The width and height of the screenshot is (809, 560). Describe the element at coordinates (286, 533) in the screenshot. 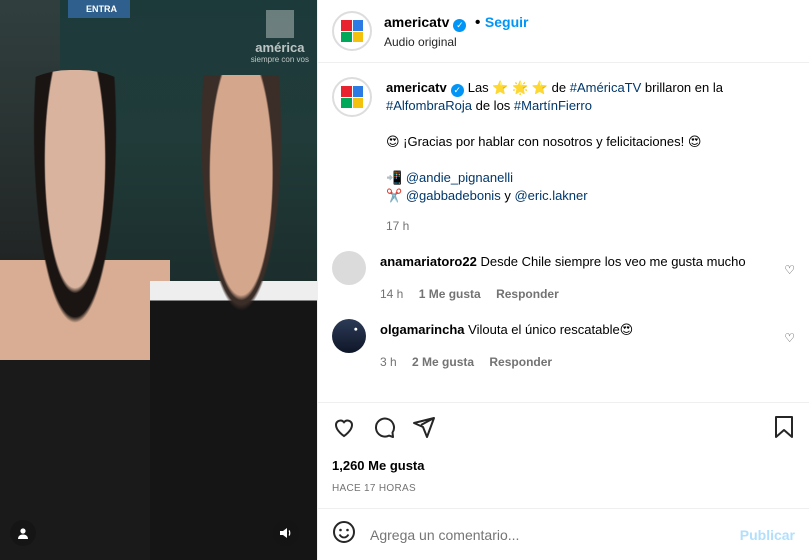

I see `speaker-icon` at that location.